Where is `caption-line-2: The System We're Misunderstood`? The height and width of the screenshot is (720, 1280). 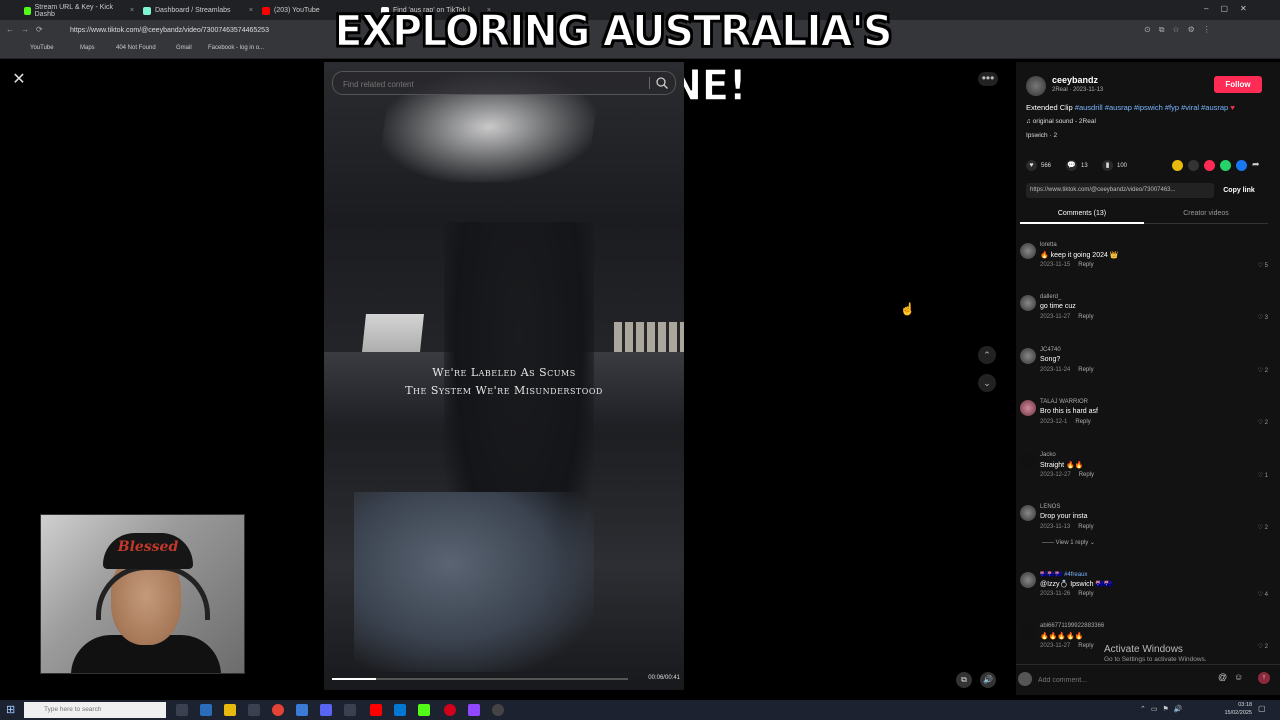 caption-line-2: The System We're Misunderstood is located at coordinates (504, 390).